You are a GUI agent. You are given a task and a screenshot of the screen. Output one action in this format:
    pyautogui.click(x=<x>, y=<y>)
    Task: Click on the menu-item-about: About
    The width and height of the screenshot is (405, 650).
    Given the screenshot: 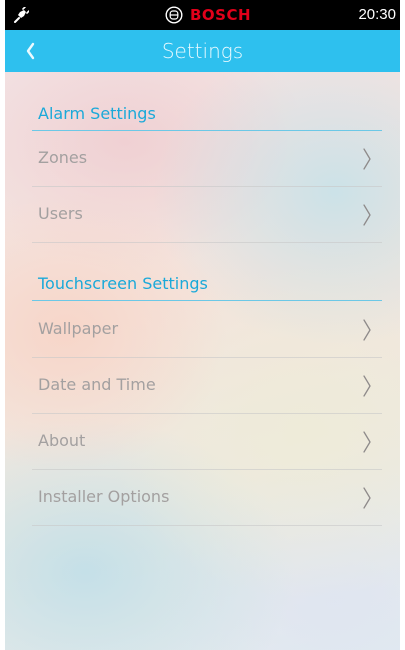 What is the action you would take?
    pyautogui.click(x=207, y=442)
    